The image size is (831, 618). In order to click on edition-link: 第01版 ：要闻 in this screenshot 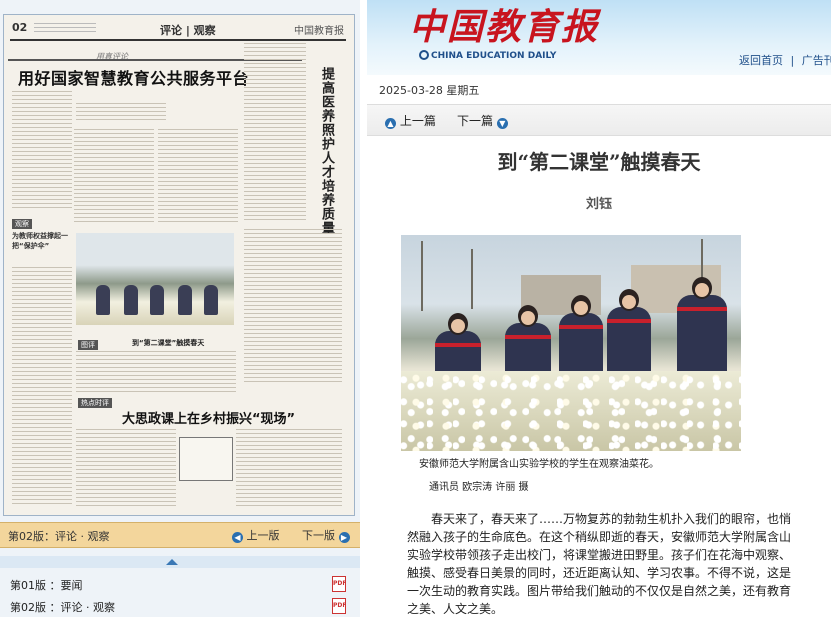, I will do `click(46, 585)`.